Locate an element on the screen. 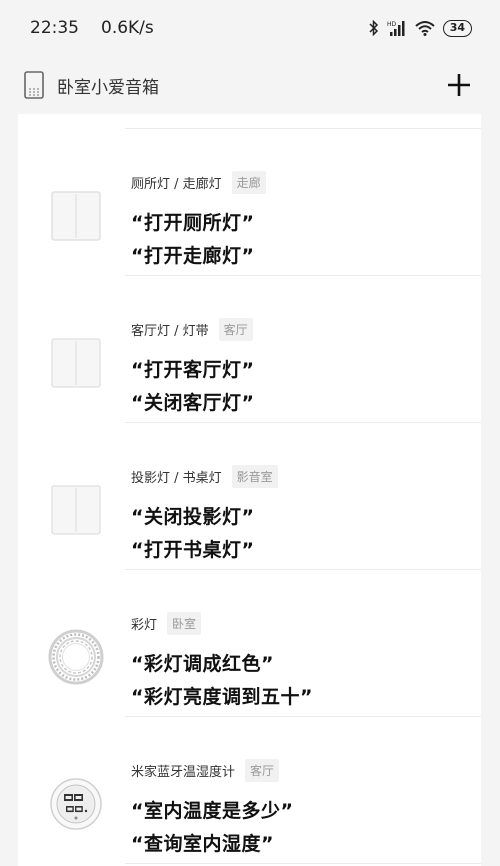 The width and height of the screenshot is (500, 866). device-name-row: 投影灯 / 书桌灯 影音室 is located at coordinates (204, 476).